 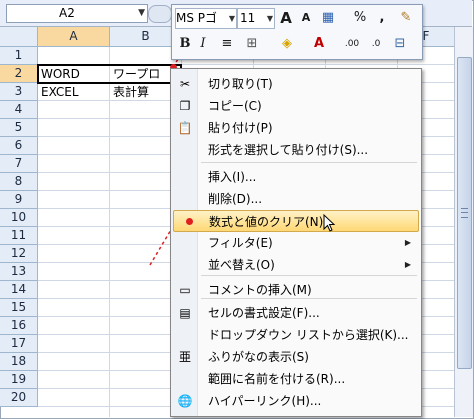 I want to click on fill-color-icon: ◈, so click(x=287, y=44).